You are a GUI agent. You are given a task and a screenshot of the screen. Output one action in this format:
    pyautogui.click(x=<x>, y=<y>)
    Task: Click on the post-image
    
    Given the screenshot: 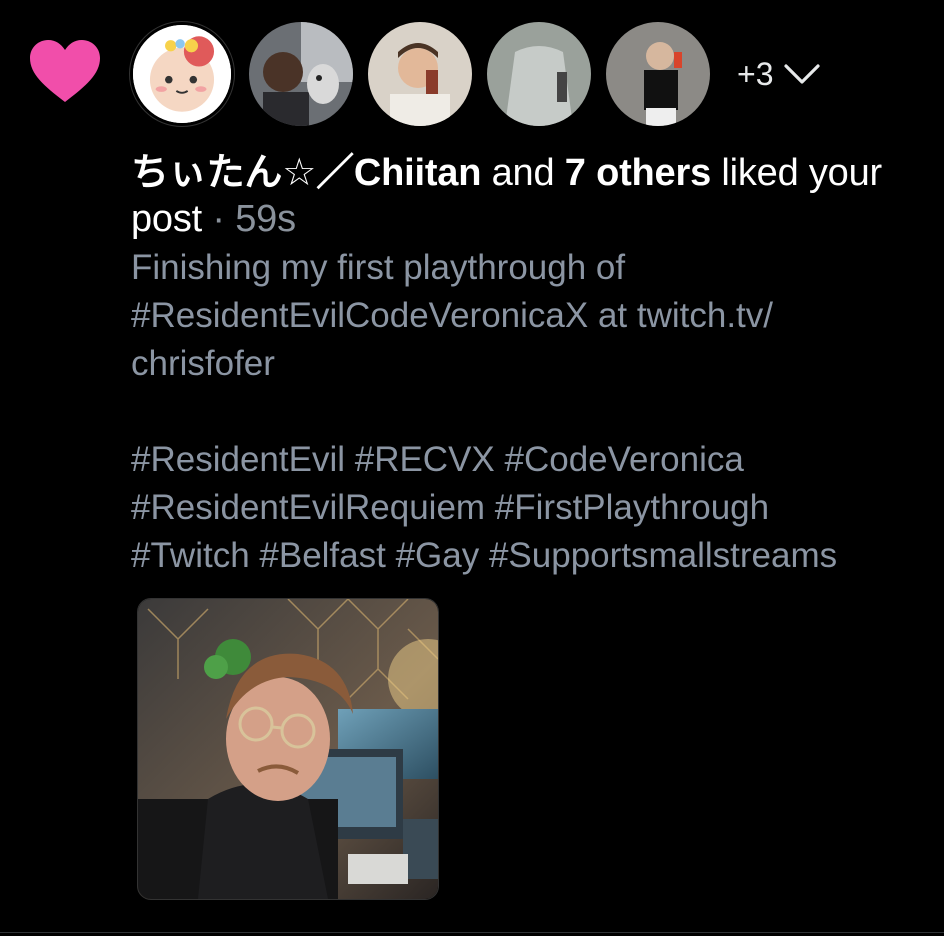 What is the action you would take?
    pyautogui.click(x=288, y=749)
    